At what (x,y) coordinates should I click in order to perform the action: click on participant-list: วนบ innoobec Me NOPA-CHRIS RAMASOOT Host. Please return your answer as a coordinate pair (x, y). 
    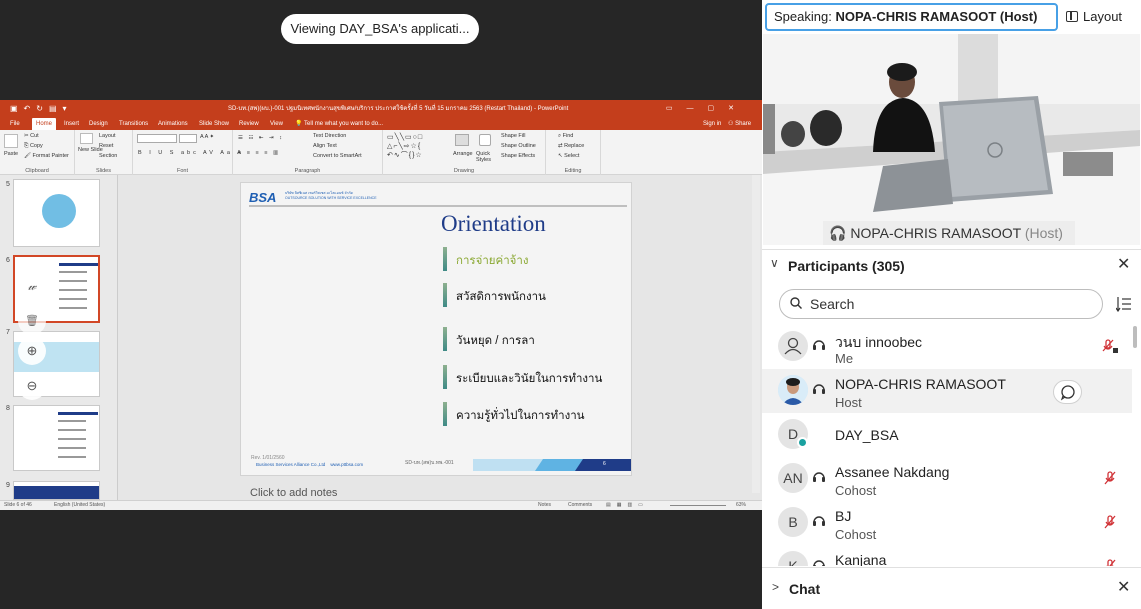
    Looking at the image, I should click on (947, 445).